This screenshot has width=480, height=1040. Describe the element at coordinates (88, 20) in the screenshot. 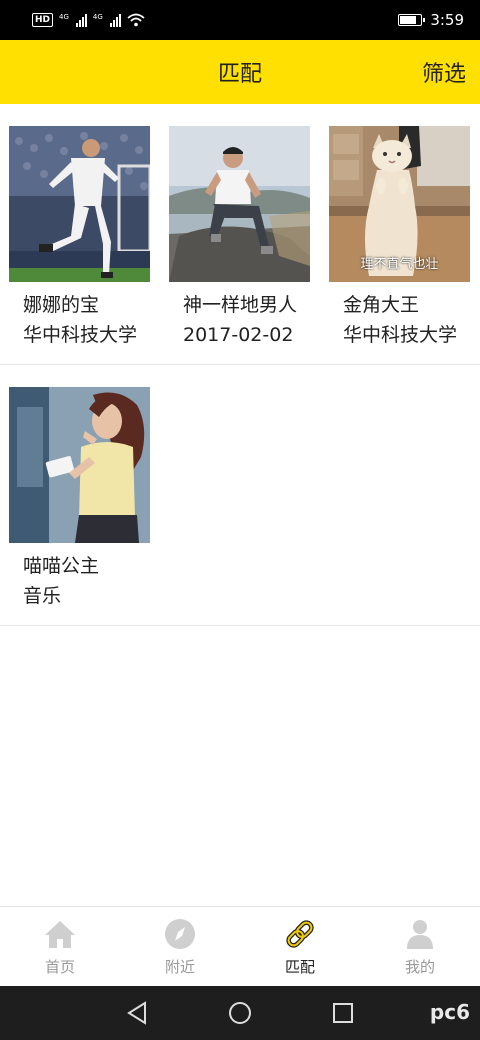

I see `status-left: HD 4G 4G` at that location.